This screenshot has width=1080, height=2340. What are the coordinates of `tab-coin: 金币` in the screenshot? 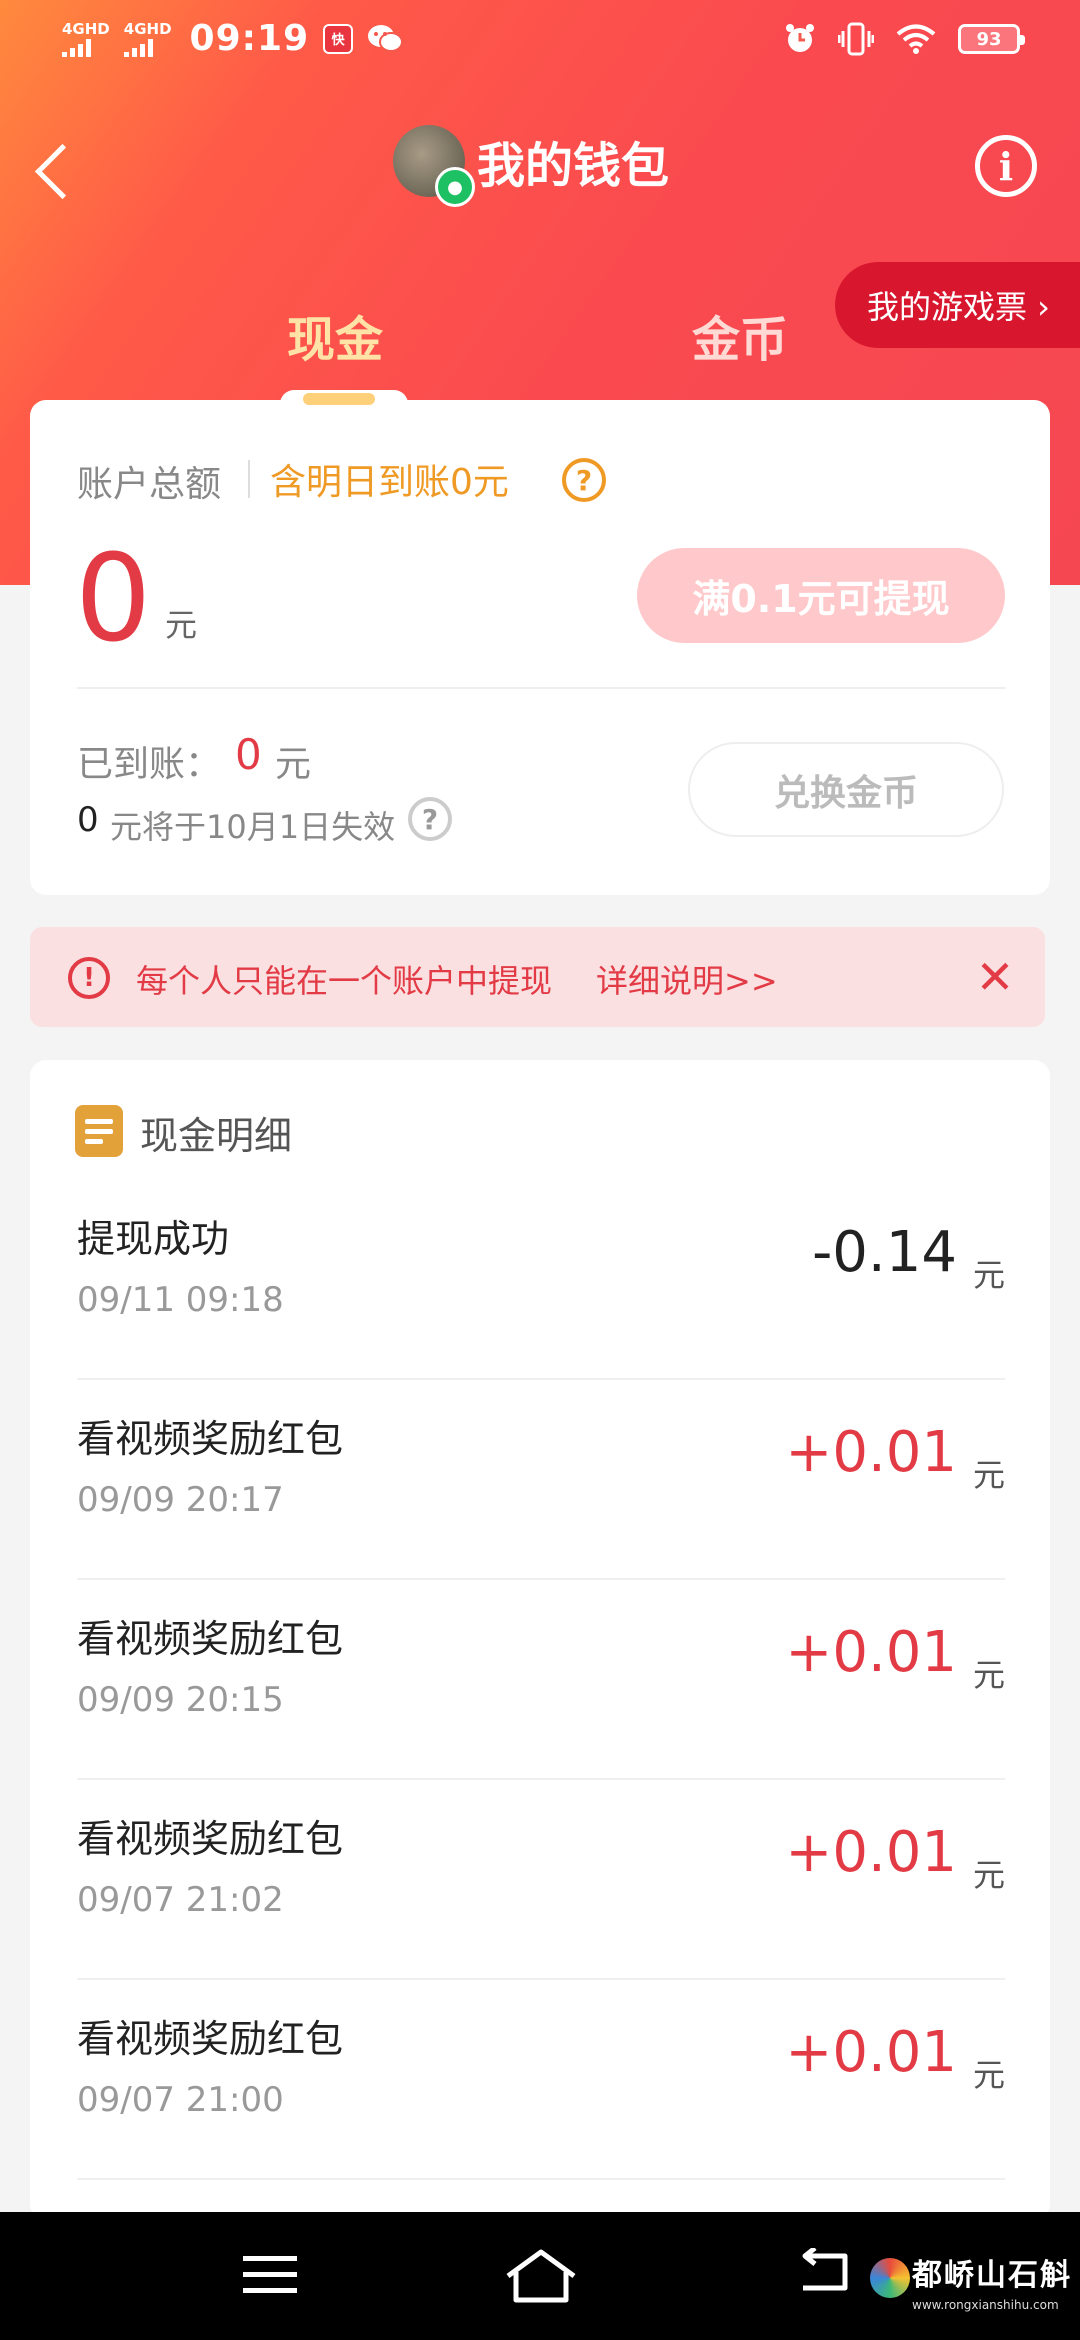 It's located at (740, 335).